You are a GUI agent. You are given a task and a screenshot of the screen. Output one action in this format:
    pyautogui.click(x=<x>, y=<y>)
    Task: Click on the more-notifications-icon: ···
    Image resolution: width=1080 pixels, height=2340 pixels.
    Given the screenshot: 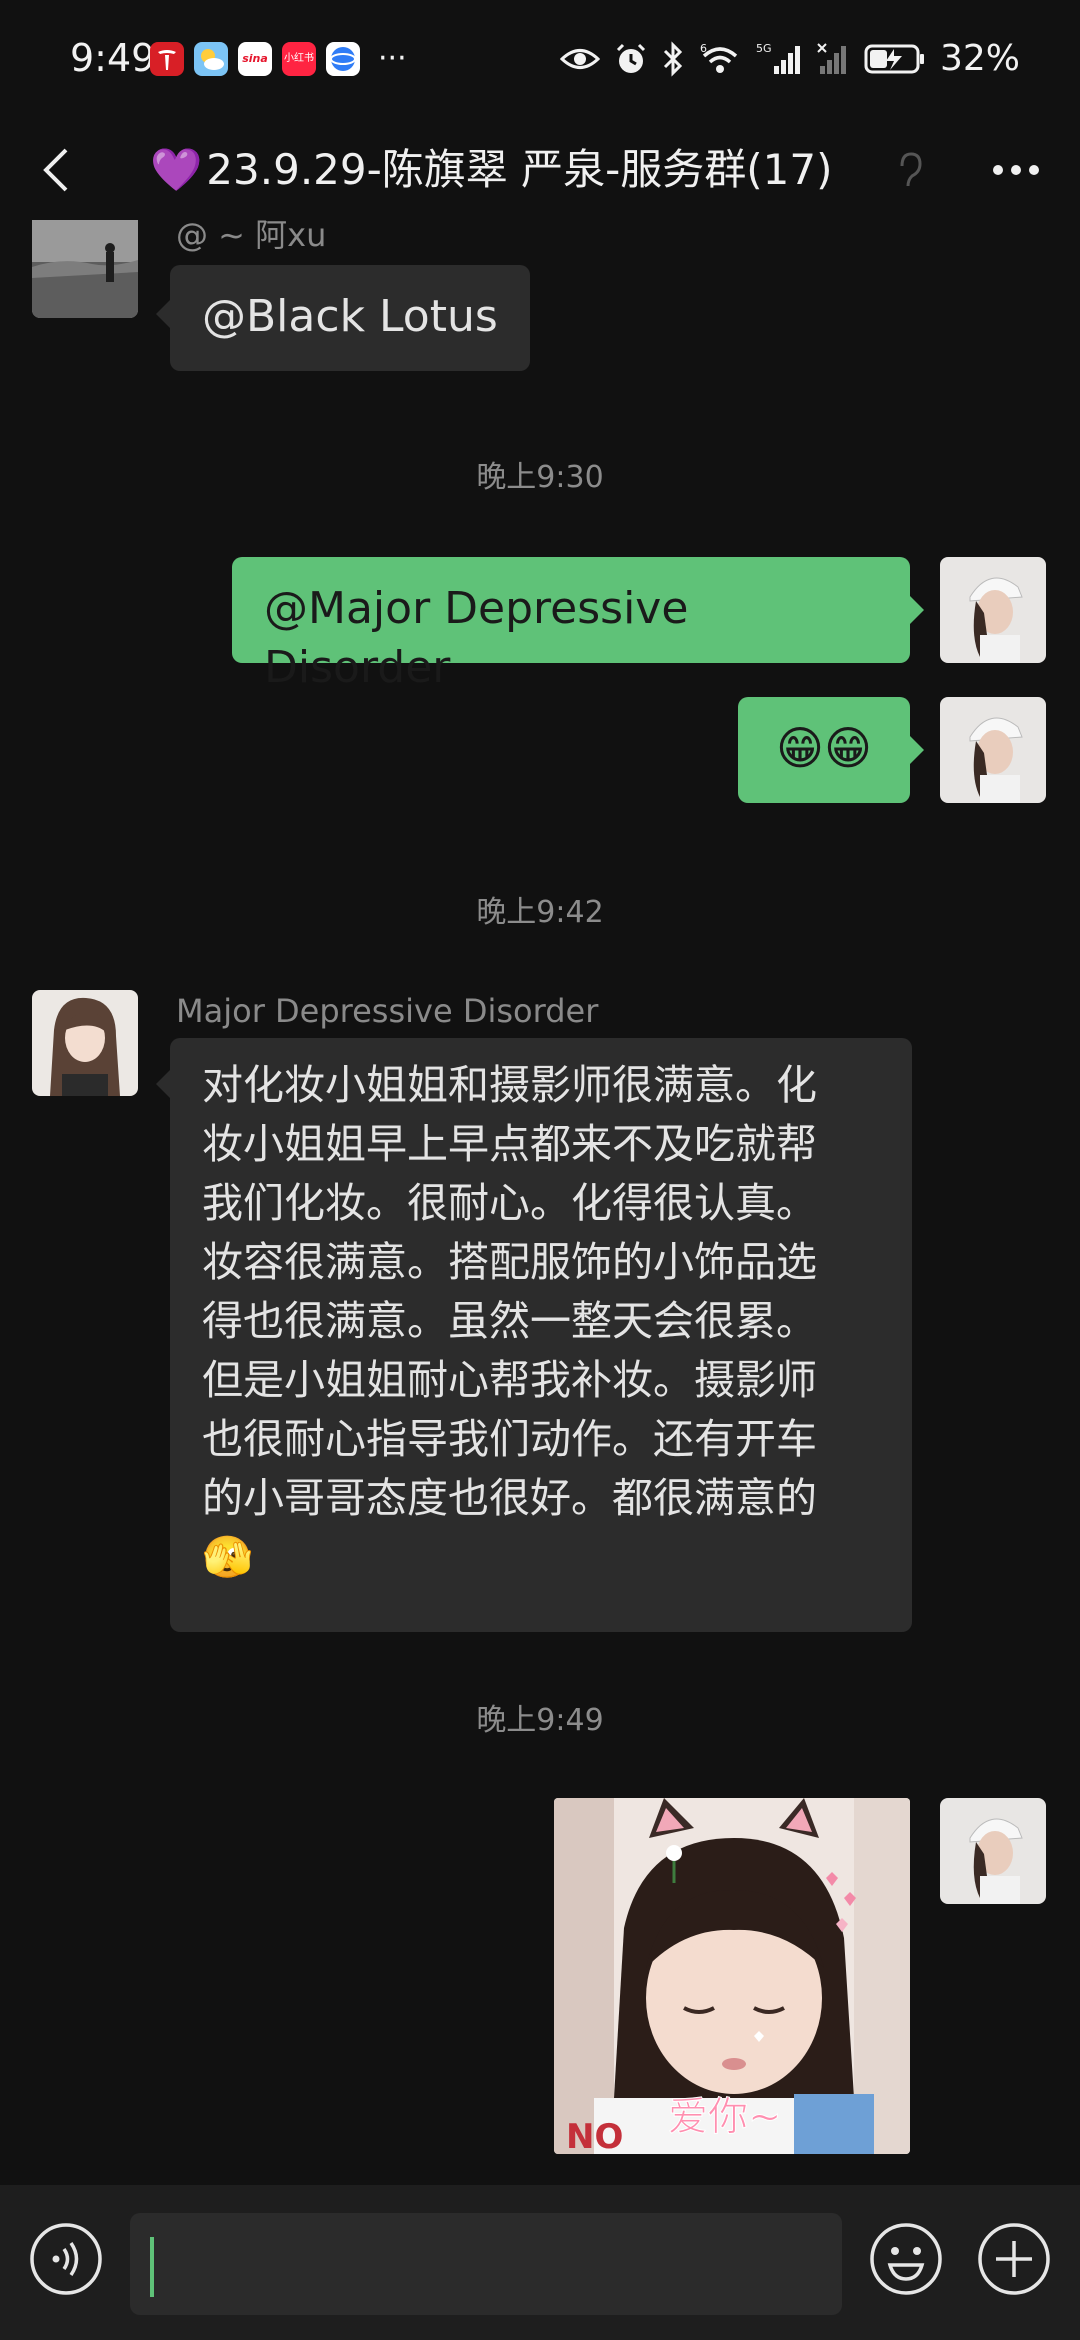 What is the action you would take?
    pyautogui.click(x=392, y=58)
    